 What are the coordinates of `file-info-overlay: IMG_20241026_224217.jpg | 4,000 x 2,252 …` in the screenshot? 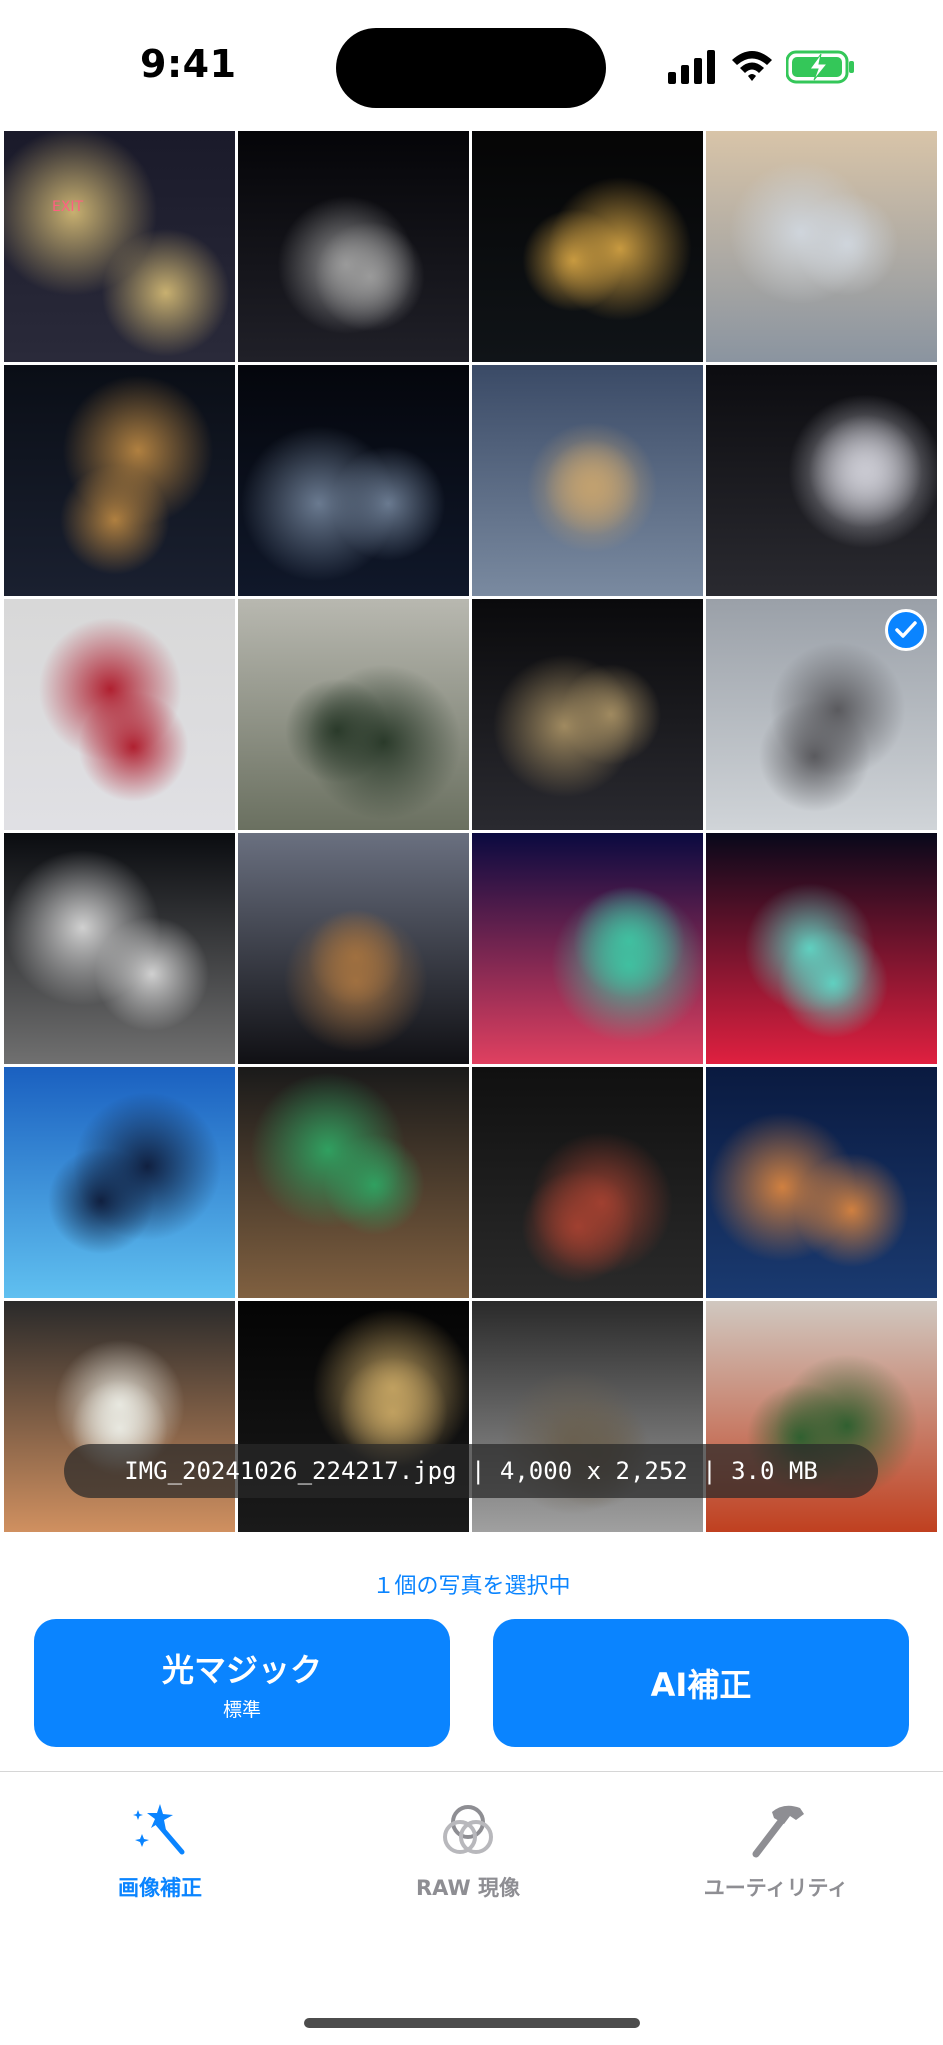 It's located at (471, 1471).